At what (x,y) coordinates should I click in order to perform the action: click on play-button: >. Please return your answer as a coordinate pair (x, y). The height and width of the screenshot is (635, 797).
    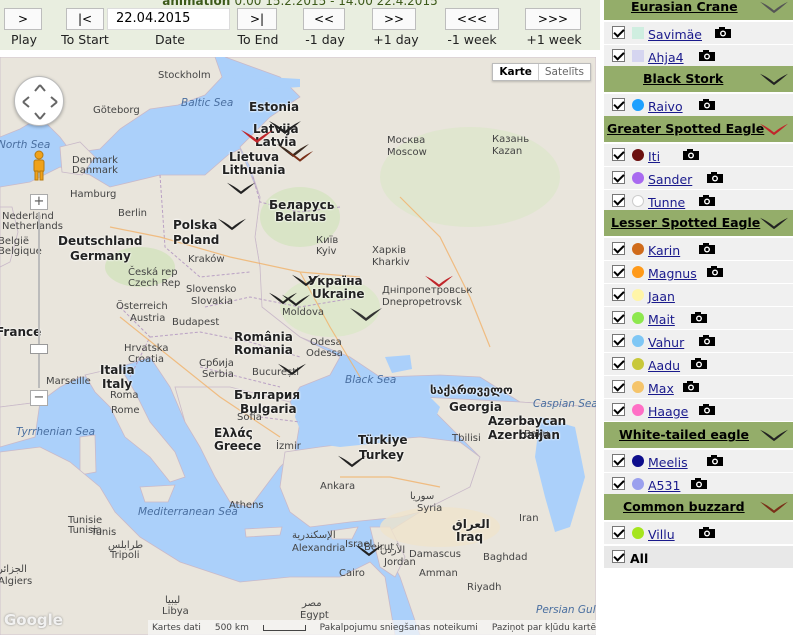
    Looking at the image, I should click on (23, 19).